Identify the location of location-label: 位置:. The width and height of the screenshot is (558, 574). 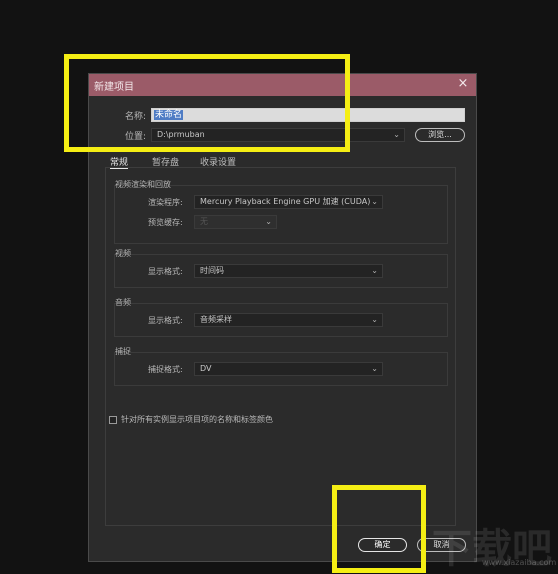
(136, 137).